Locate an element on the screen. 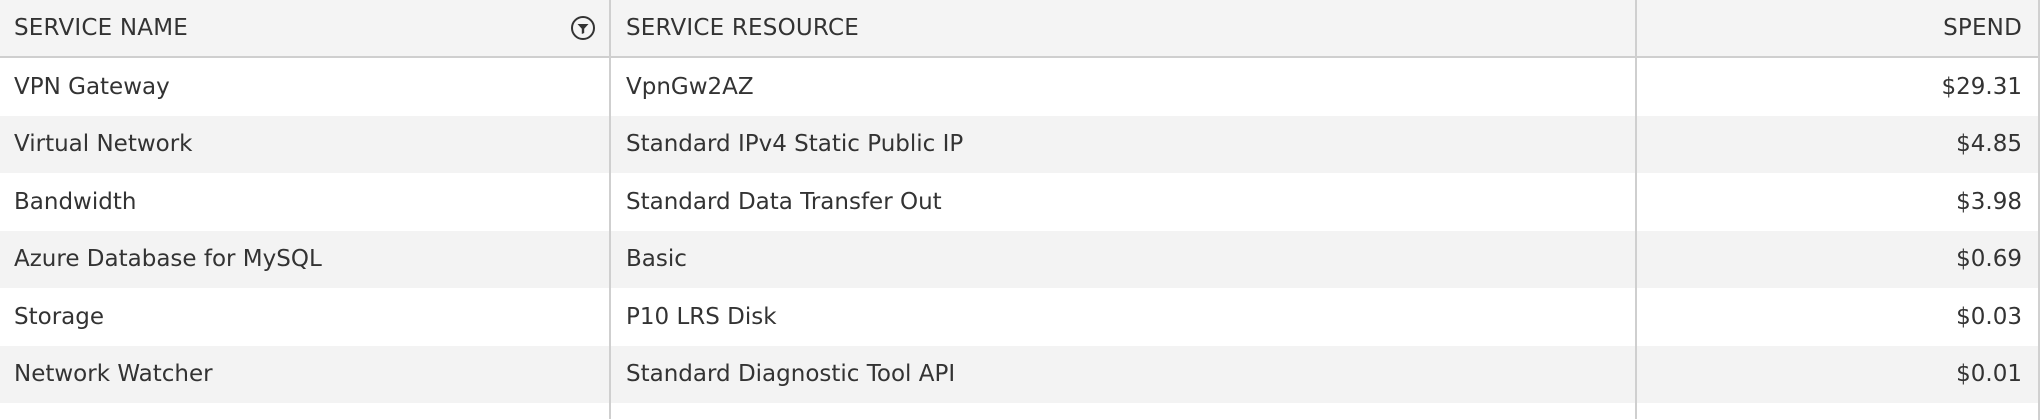 This screenshot has height=420, width=2044. cell-service-name: Azure Database for MySQL is located at coordinates (305, 259).